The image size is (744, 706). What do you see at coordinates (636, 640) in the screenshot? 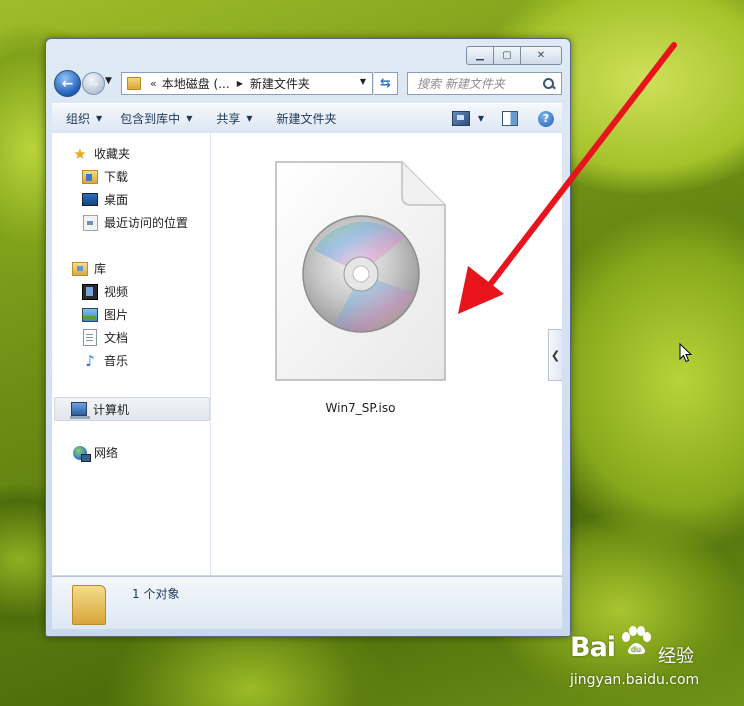
I see `paw-icon: du` at bounding box center [636, 640].